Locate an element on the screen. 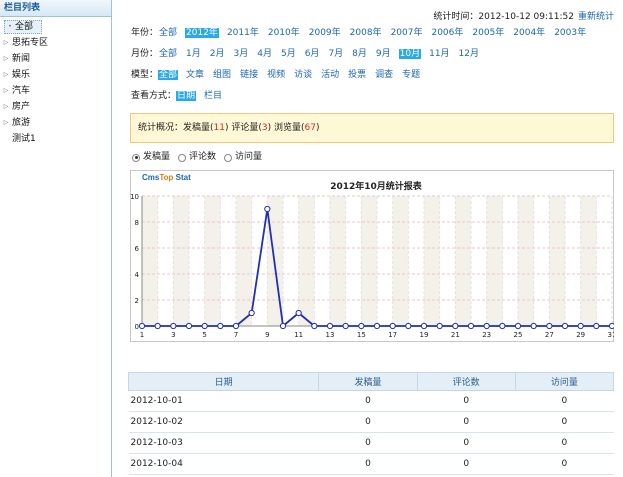  model-option: 视频 is located at coordinates (276, 75).